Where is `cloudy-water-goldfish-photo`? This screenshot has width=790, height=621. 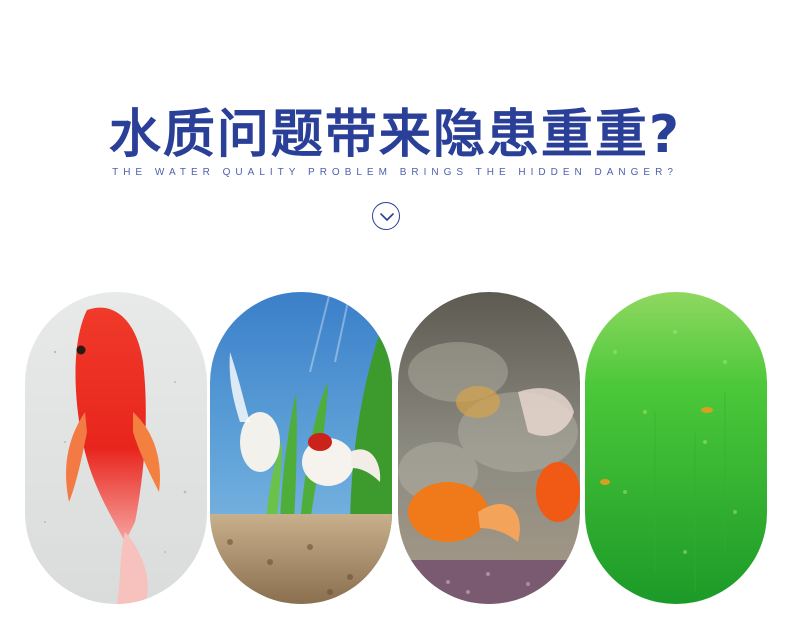
cloudy-water-goldfish-photo is located at coordinates (489, 448).